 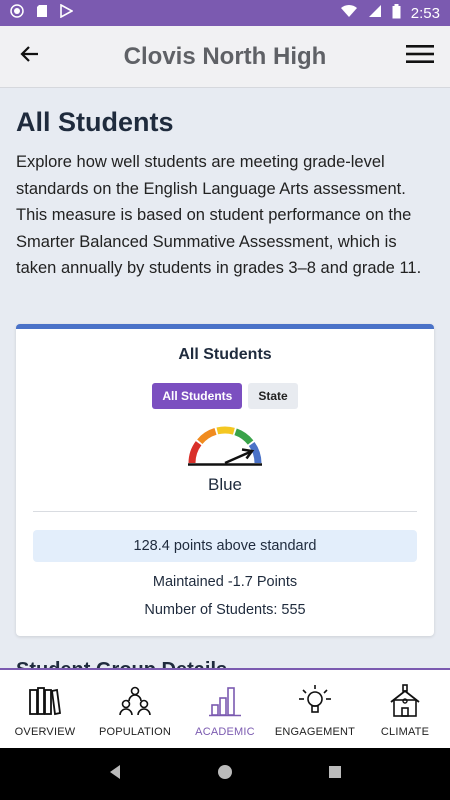 I want to click on app-bar: Clovis North High, so click(x=225, y=57).